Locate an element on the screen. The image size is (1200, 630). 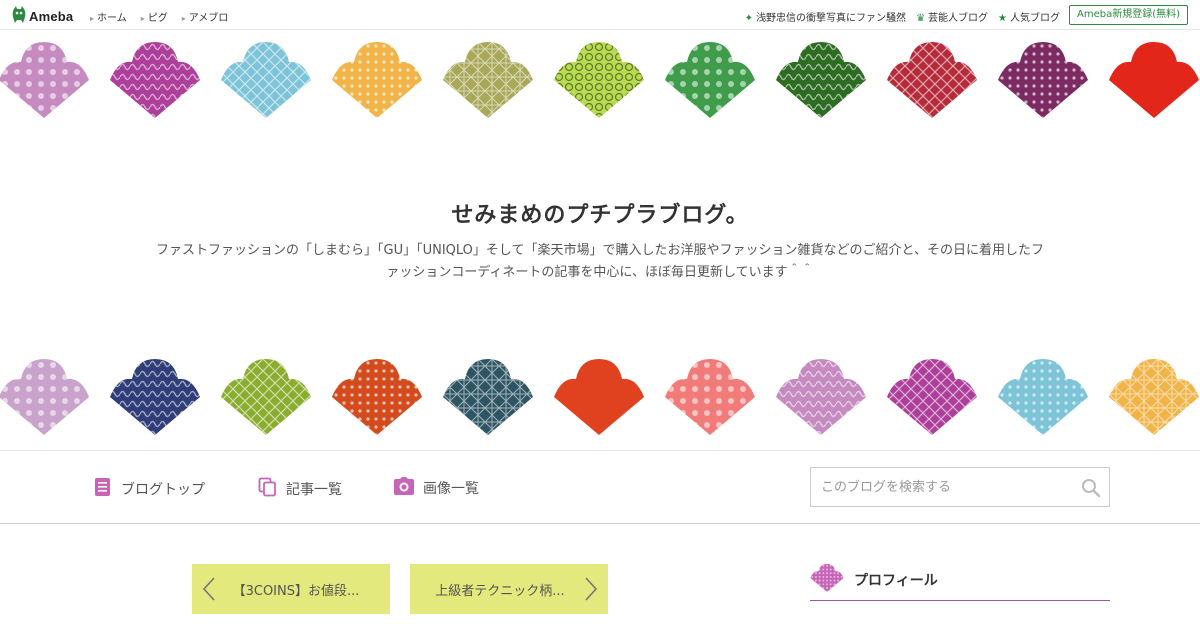
nav-item-label: ブログトップ is located at coordinates (163, 490).